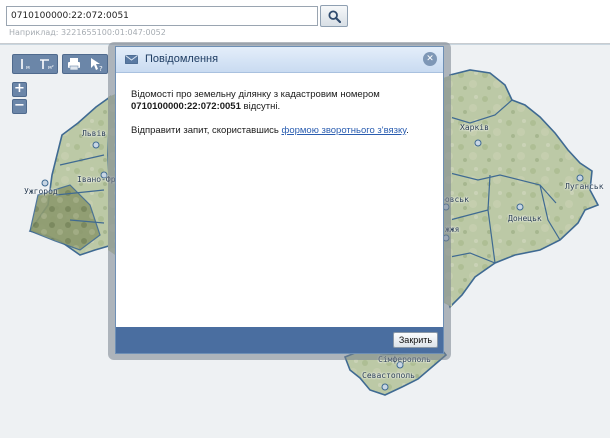 This screenshot has width=610, height=438. What do you see at coordinates (407, 130) in the screenshot?
I see `period: .` at bounding box center [407, 130].